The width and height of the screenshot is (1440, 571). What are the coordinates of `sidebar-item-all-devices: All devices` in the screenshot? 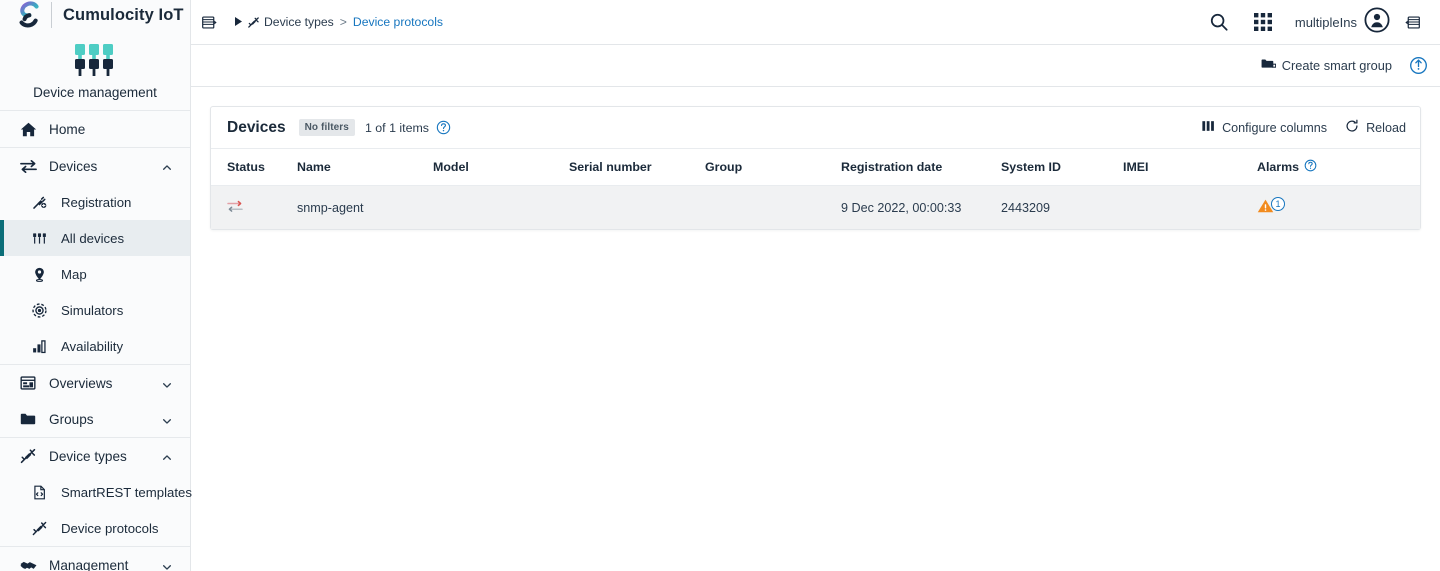 It's located at (95, 238).